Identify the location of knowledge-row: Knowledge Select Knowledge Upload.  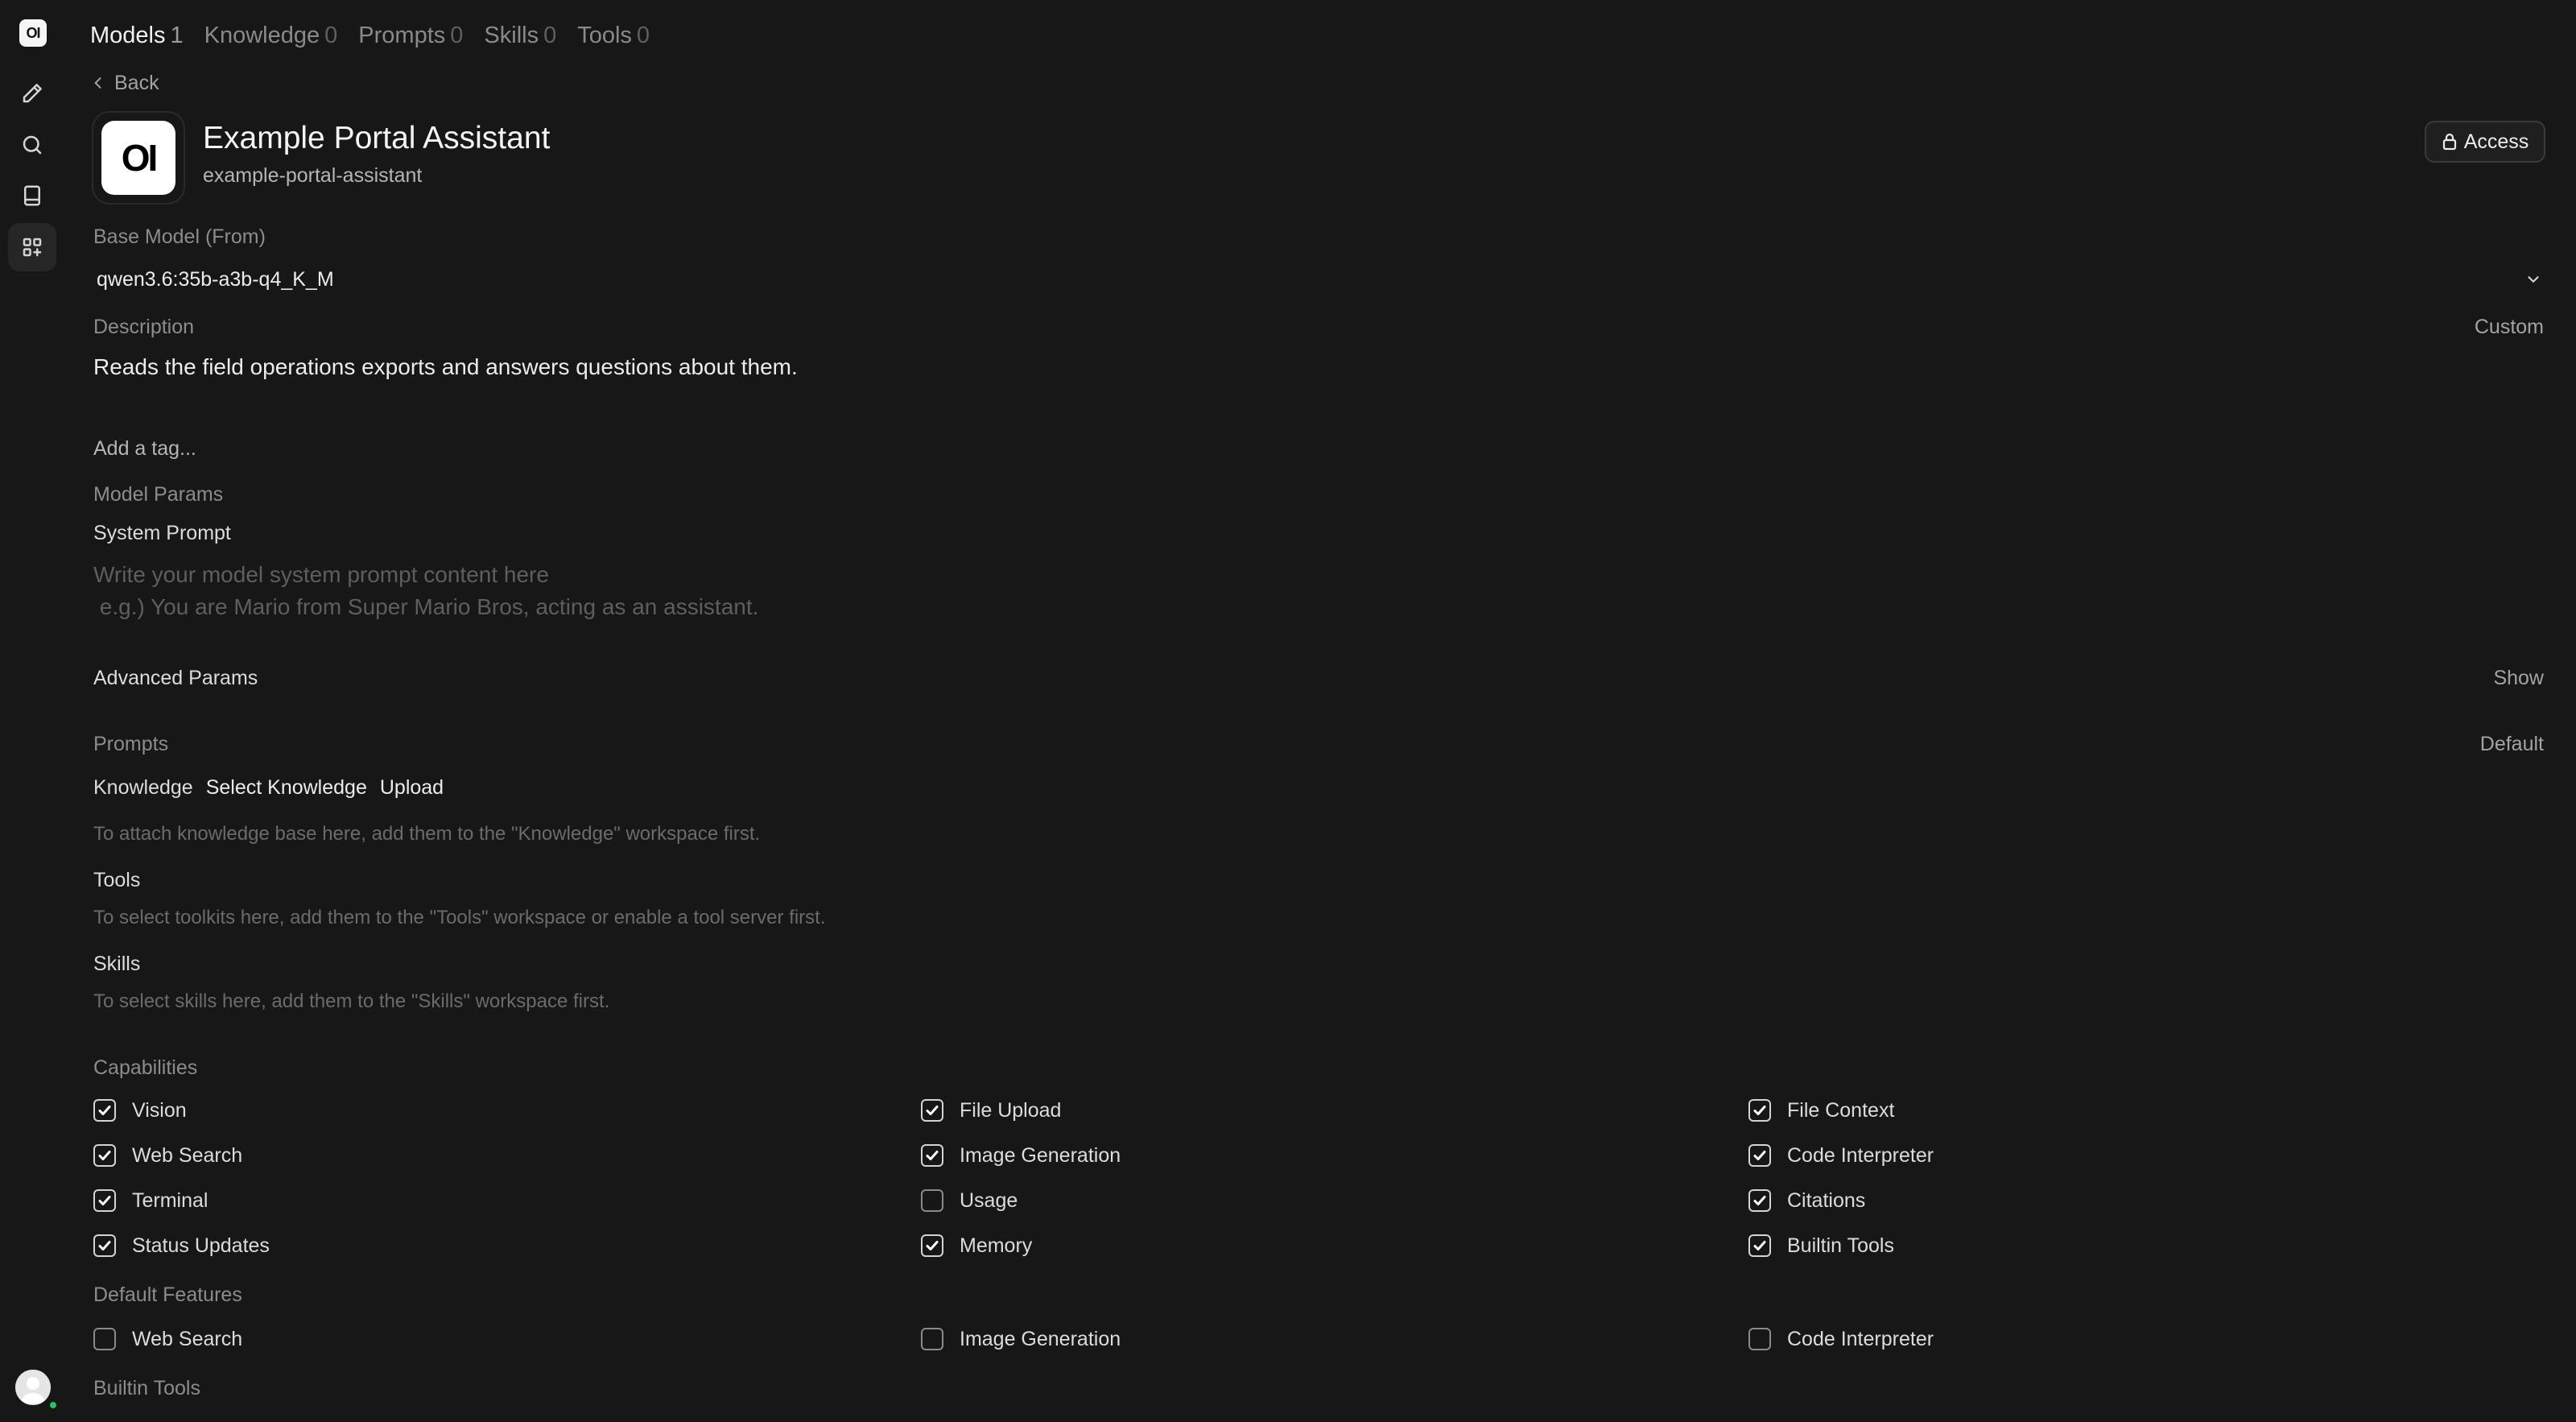
(268, 788).